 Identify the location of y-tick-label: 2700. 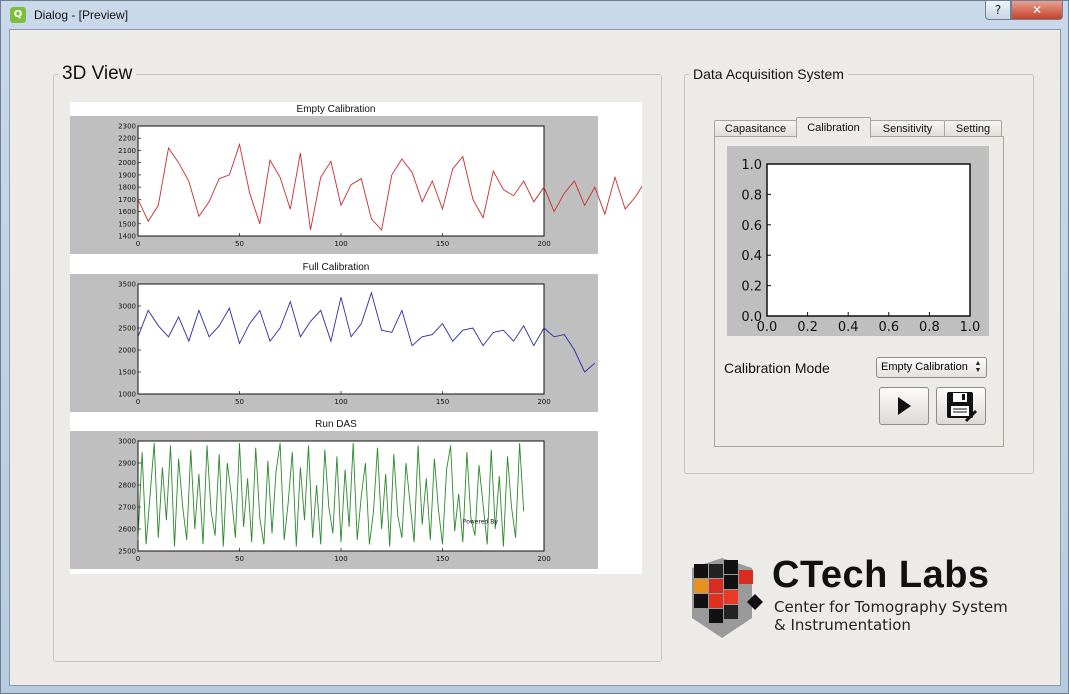
(127, 508).